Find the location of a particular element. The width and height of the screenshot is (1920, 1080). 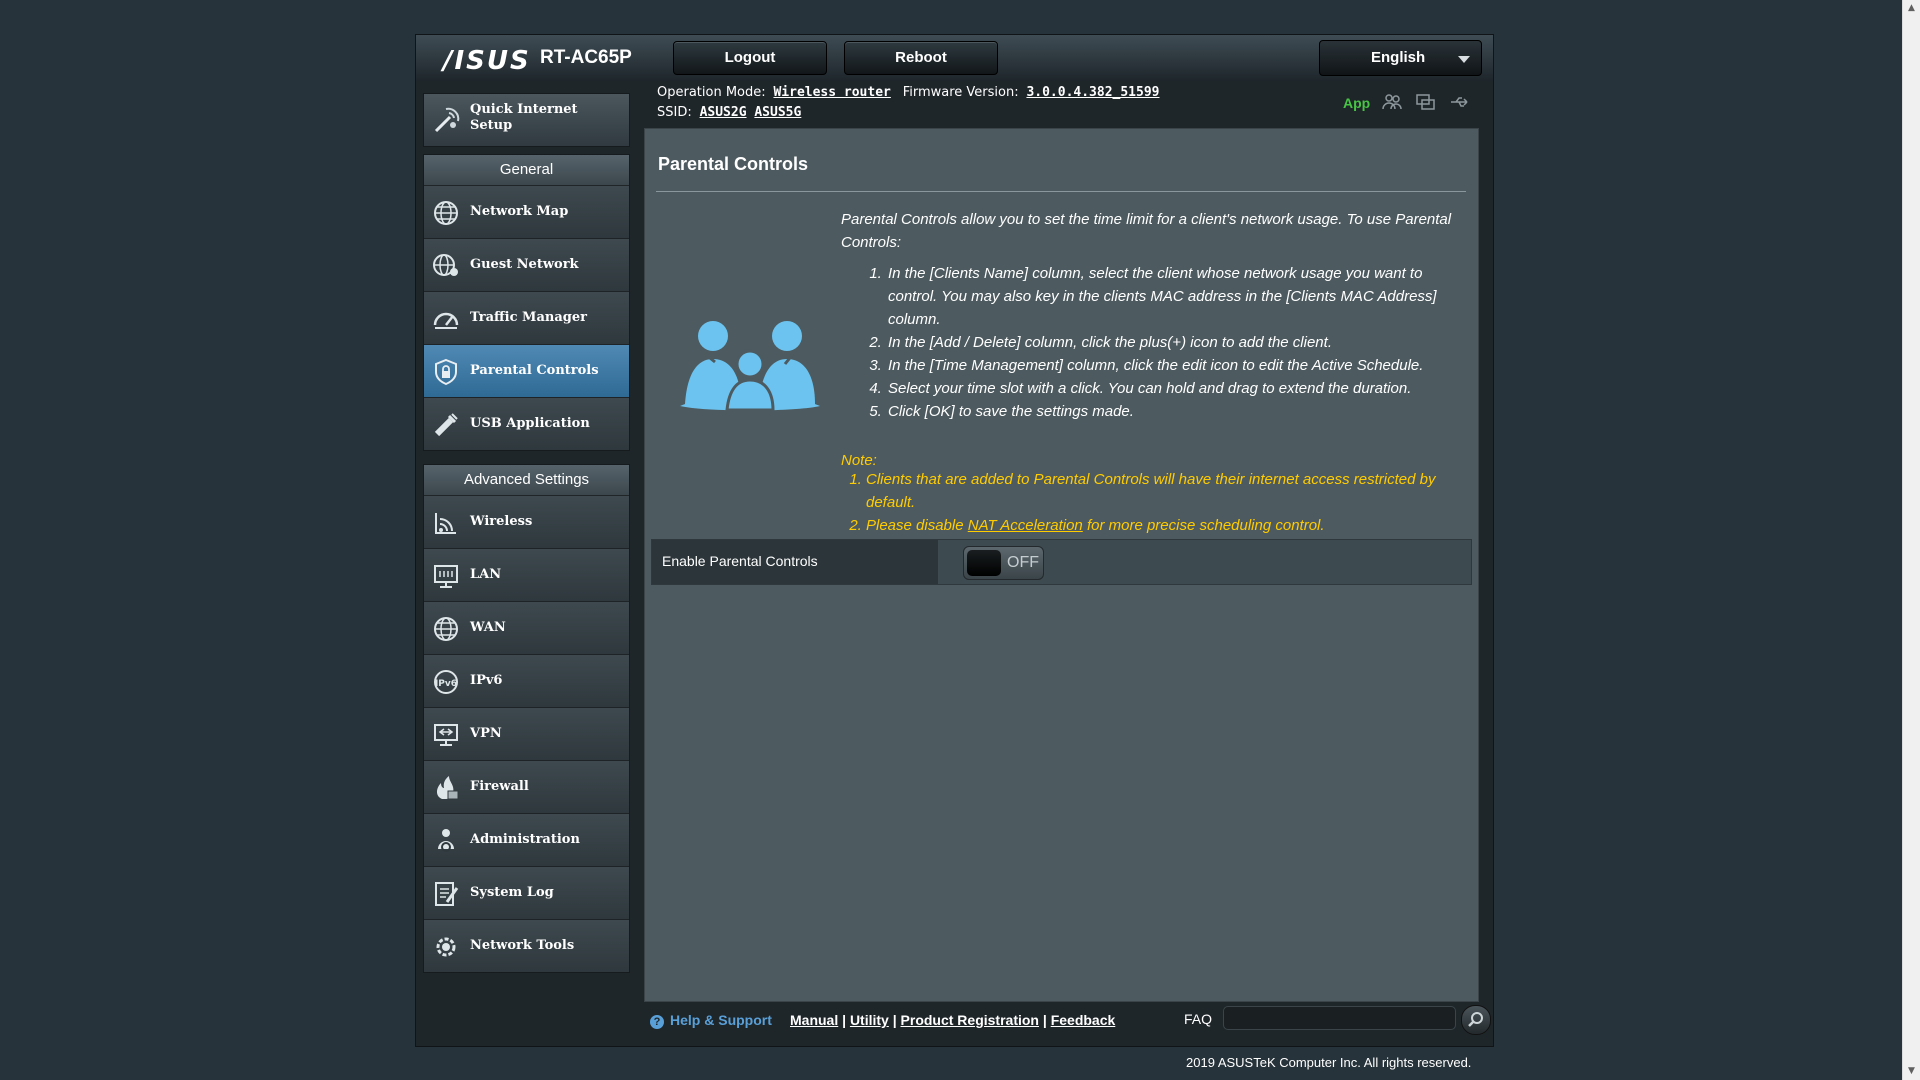

enable-parental-controls-label: Enable Parental Controls is located at coordinates (740, 561).